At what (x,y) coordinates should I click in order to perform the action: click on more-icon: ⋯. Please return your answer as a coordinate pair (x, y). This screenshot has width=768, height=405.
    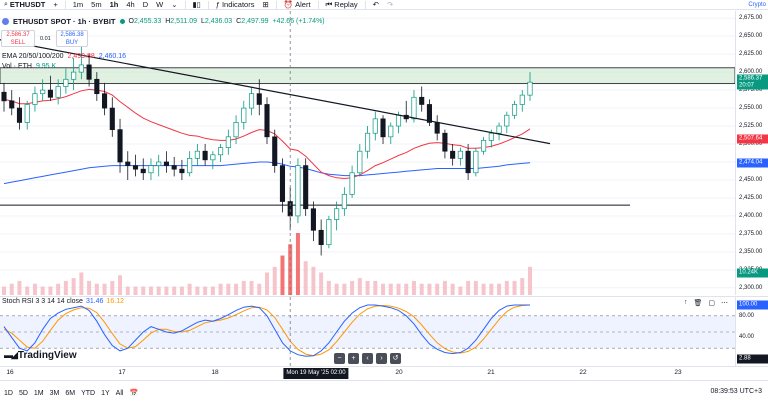
    Looking at the image, I should click on (724, 303).